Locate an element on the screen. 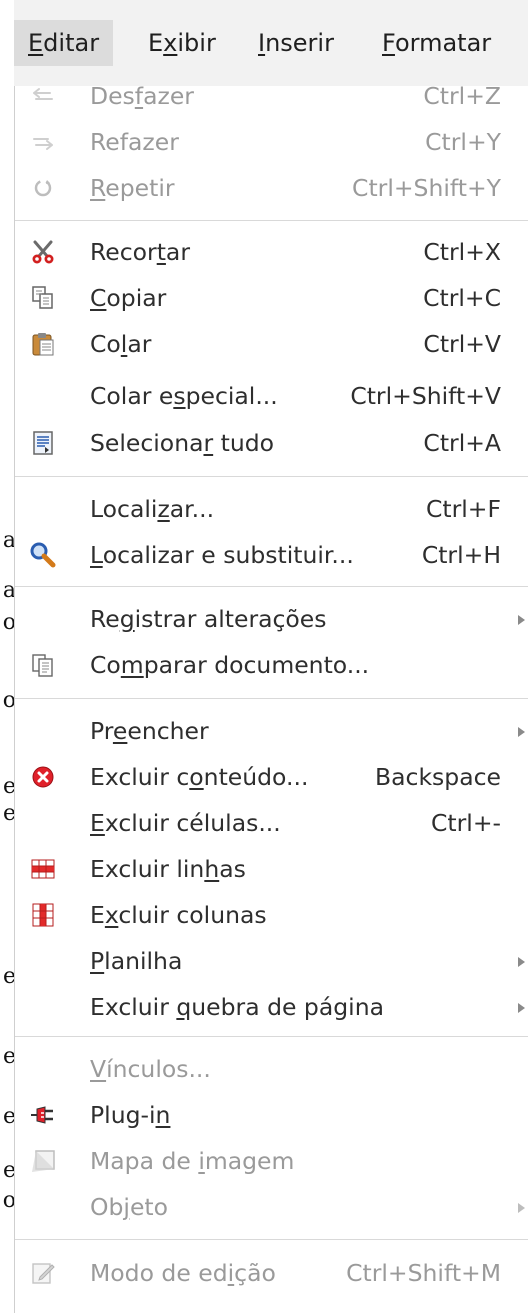 The image size is (528, 1313). menu-item-plugin: Plug-in is located at coordinates (271, 1115).